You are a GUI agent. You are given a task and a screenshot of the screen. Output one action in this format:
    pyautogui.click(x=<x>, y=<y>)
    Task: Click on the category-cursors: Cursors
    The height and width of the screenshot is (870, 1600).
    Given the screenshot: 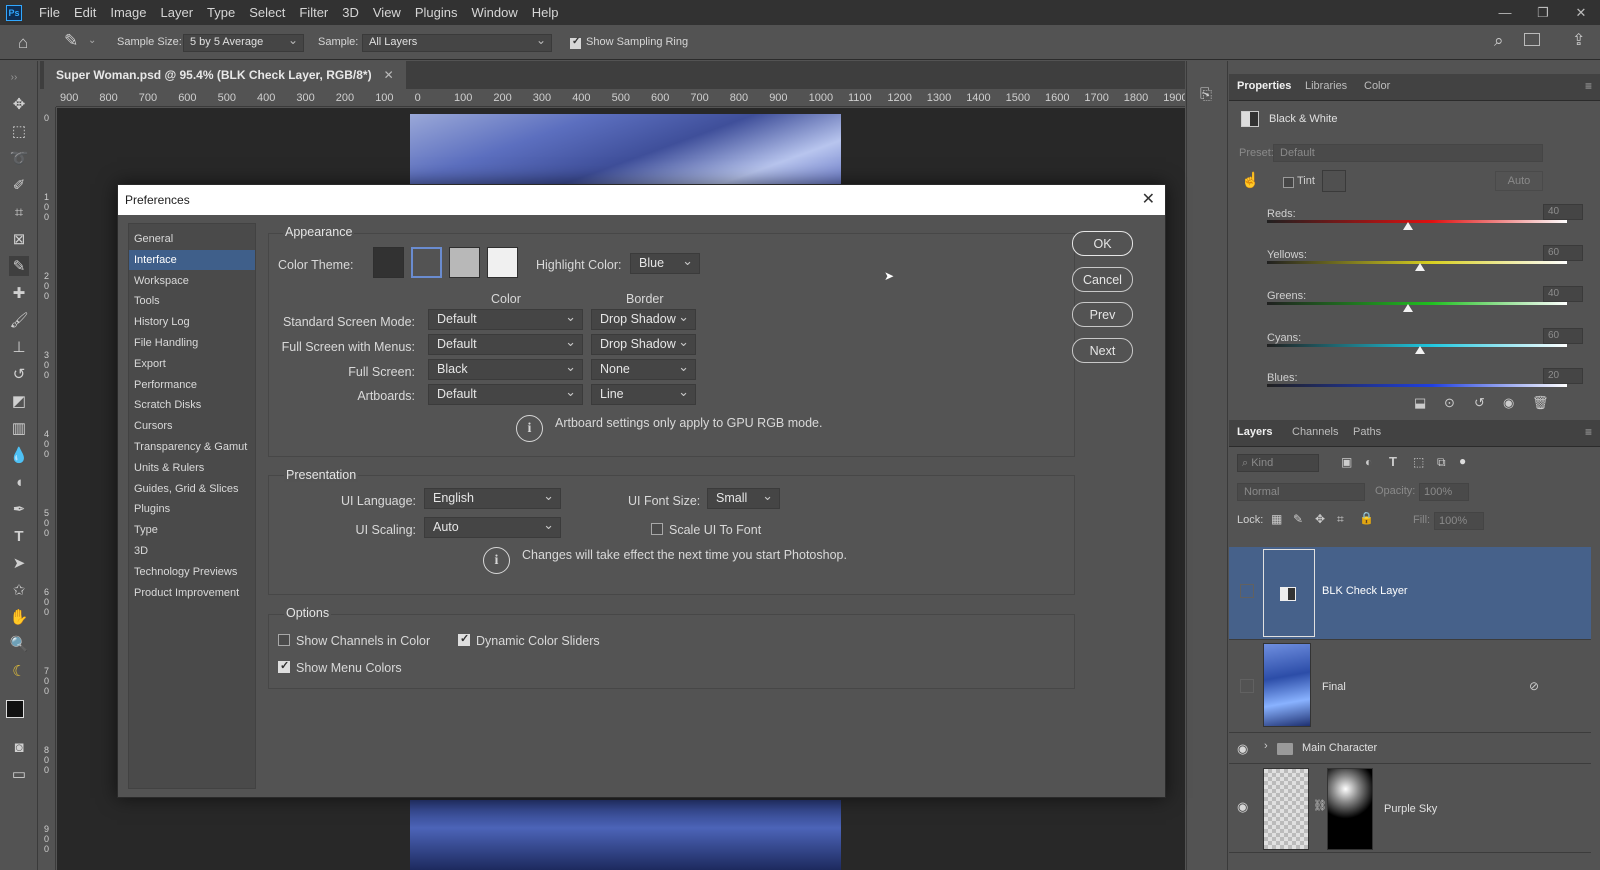 What is the action you would take?
    pyautogui.click(x=192, y=426)
    